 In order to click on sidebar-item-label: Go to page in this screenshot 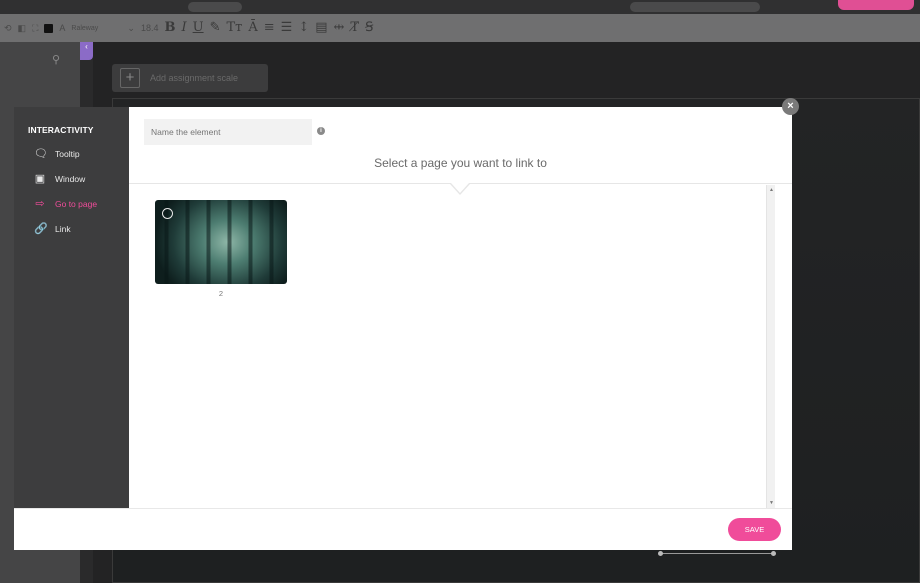, I will do `click(76, 204)`.